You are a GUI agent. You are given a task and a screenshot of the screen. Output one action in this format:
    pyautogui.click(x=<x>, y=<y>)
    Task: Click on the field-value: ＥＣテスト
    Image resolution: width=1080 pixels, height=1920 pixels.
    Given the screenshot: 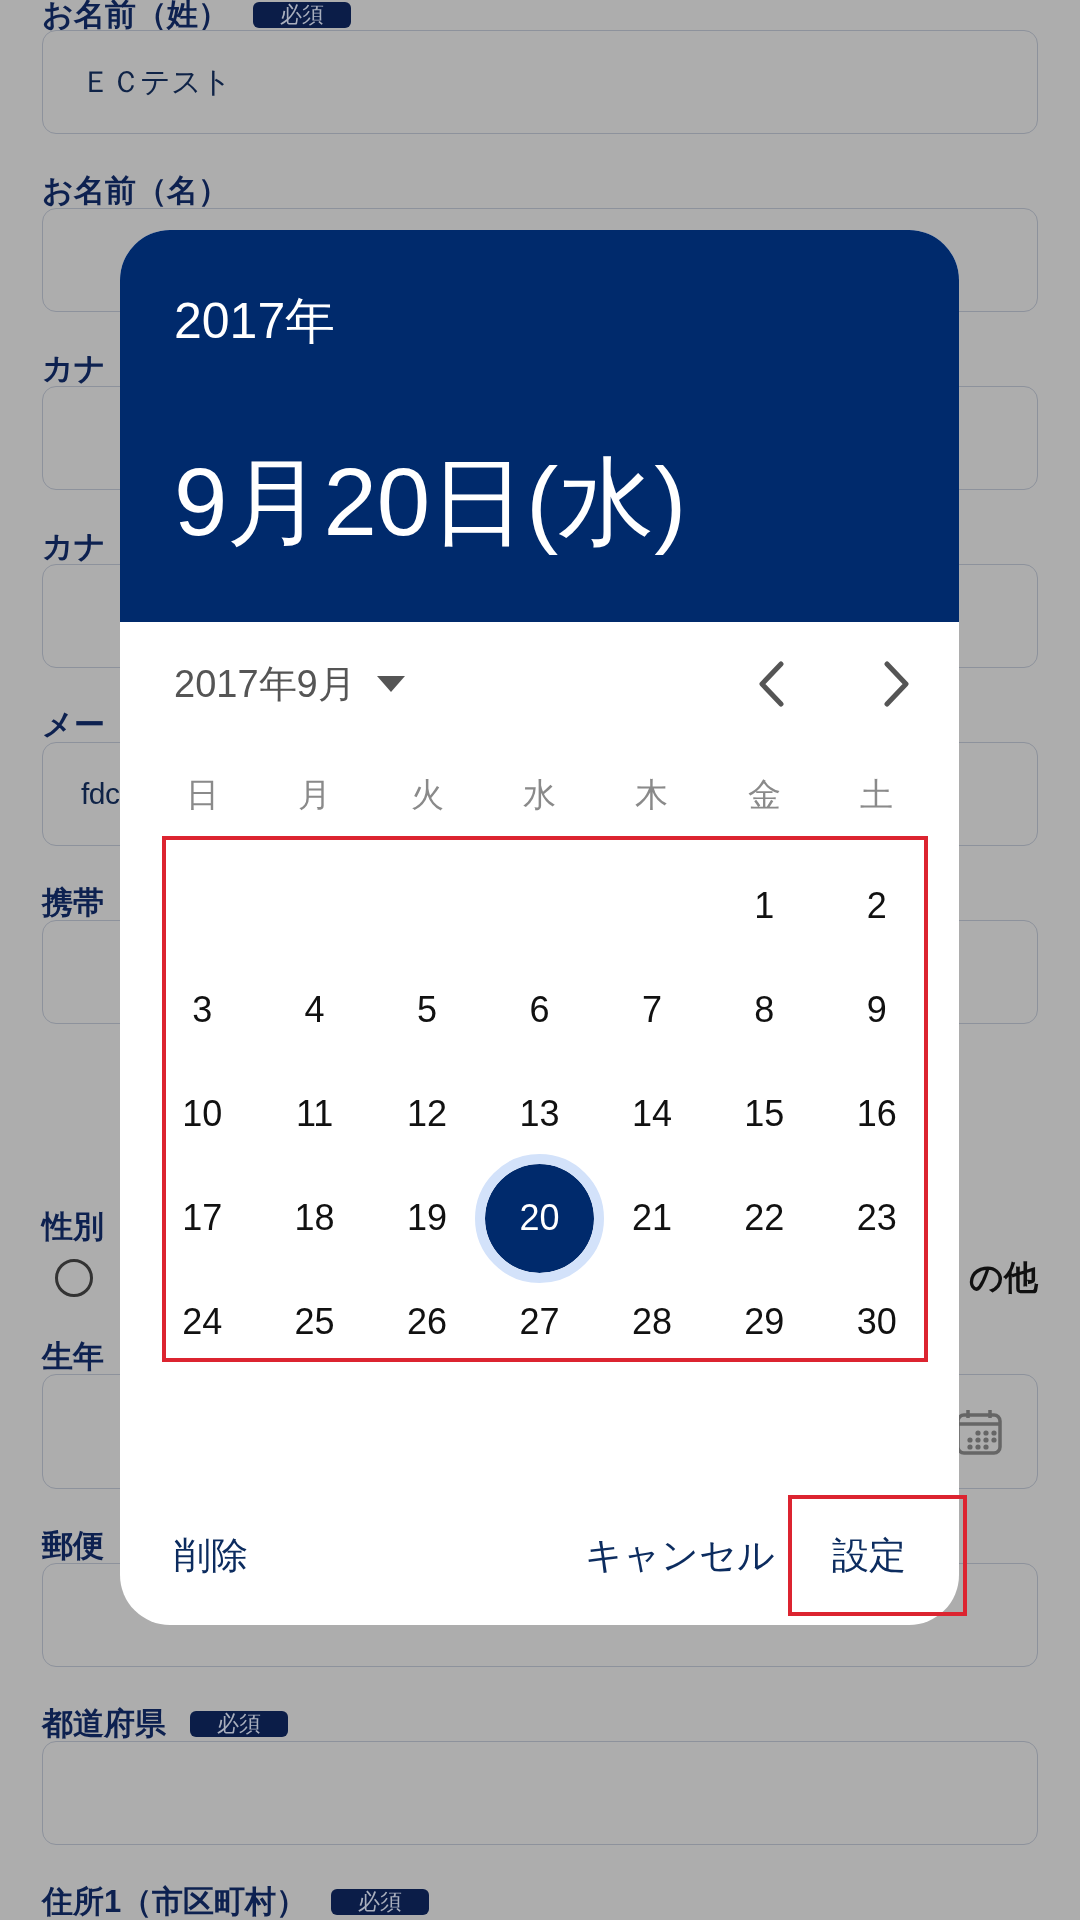 What is the action you would take?
    pyautogui.click(x=156, y=81)
    